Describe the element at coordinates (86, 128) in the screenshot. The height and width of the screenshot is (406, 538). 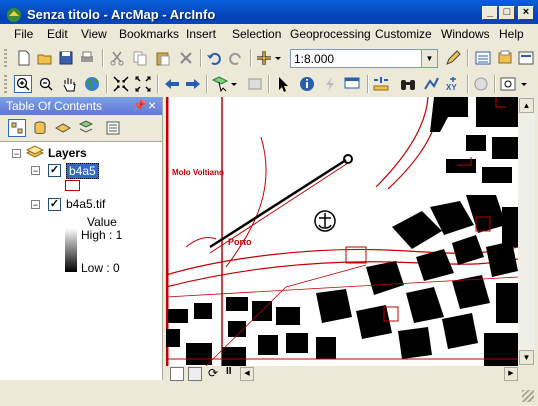
I see `list-by-selection-icon` at that location.